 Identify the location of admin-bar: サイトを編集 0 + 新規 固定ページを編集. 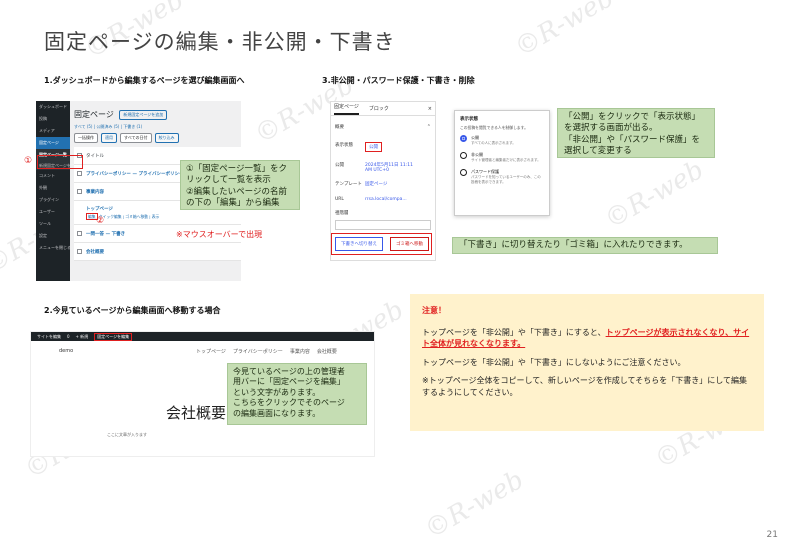
(202, 336).